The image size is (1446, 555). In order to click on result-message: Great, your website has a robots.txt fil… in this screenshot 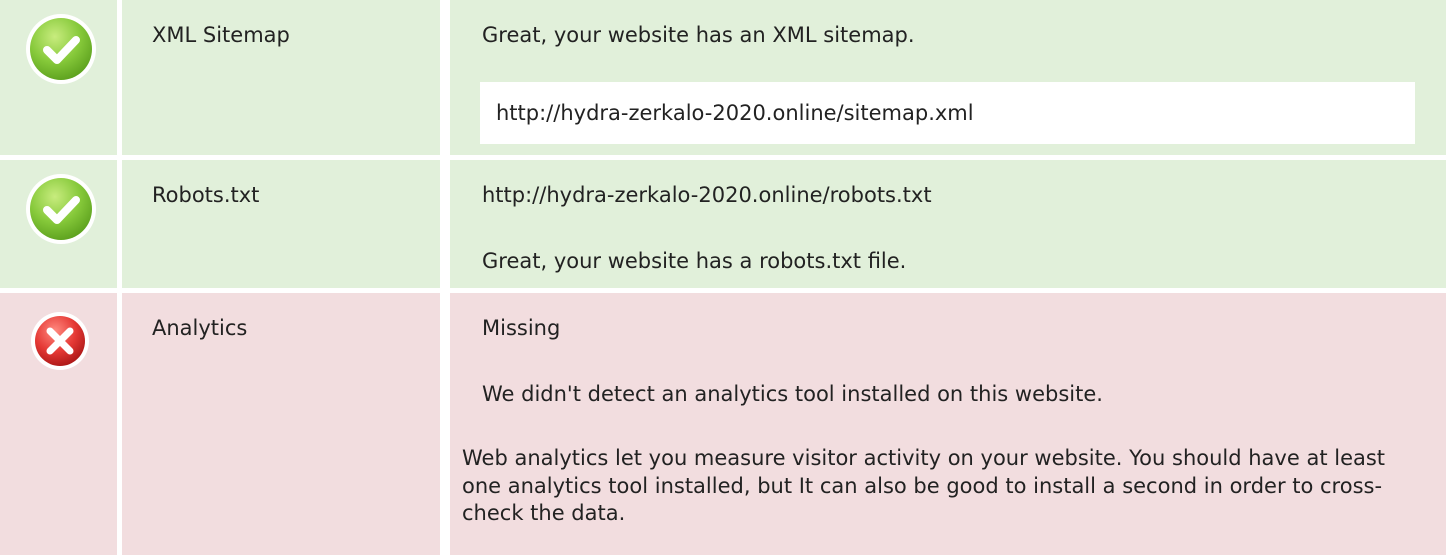, I will do `click(694, 261)`.